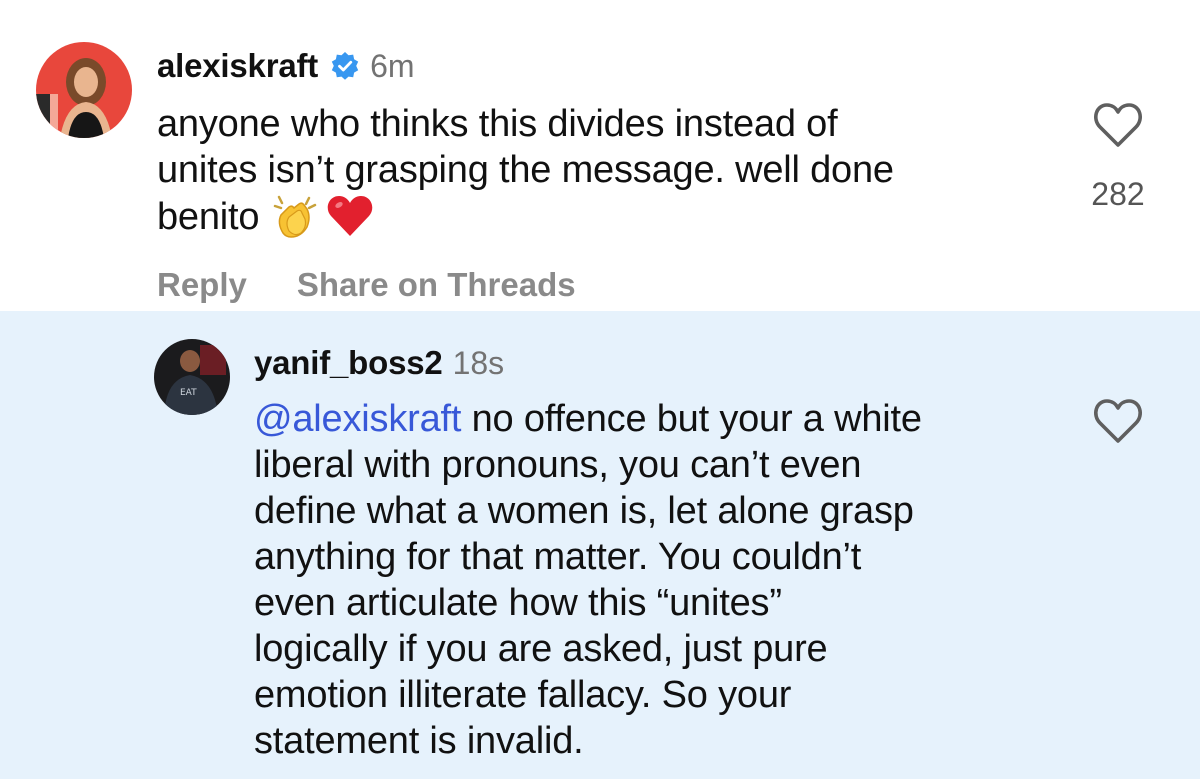 The width and height of the screenshot is (1200, 779). Describe the element at coordinates (348, 363) in the screenshot. I see `username: yanif_boss2` at that location.